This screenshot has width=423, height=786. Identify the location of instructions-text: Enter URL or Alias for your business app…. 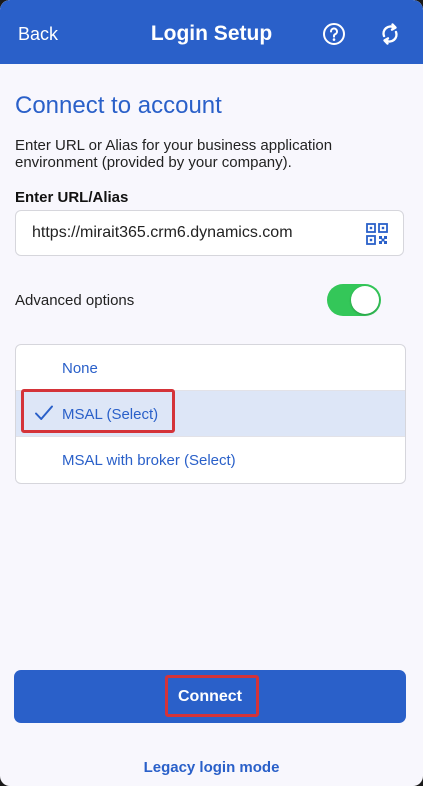
(174, 154).